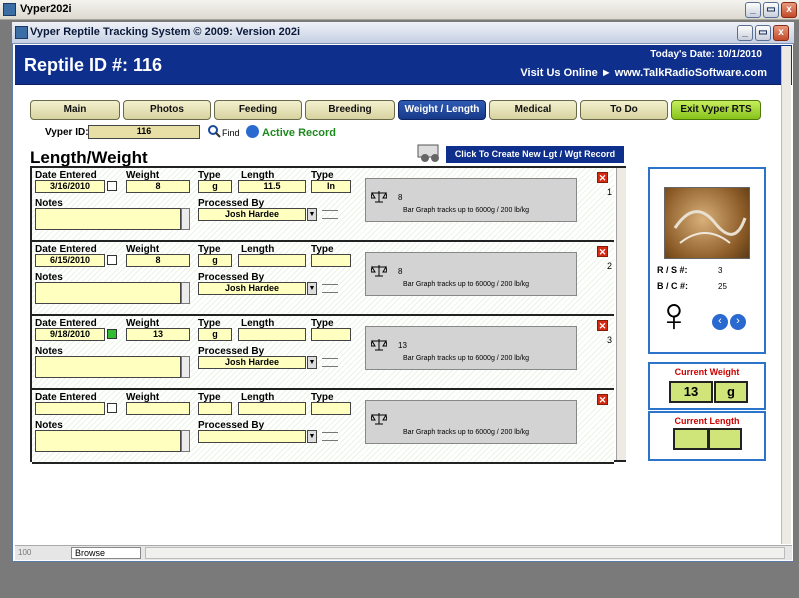 Image resolution: width=799 pixels, height=598 pixels. Describe the element at coordinates (753, 10) in the screenshot. I see `minimize-button: _` at that location.